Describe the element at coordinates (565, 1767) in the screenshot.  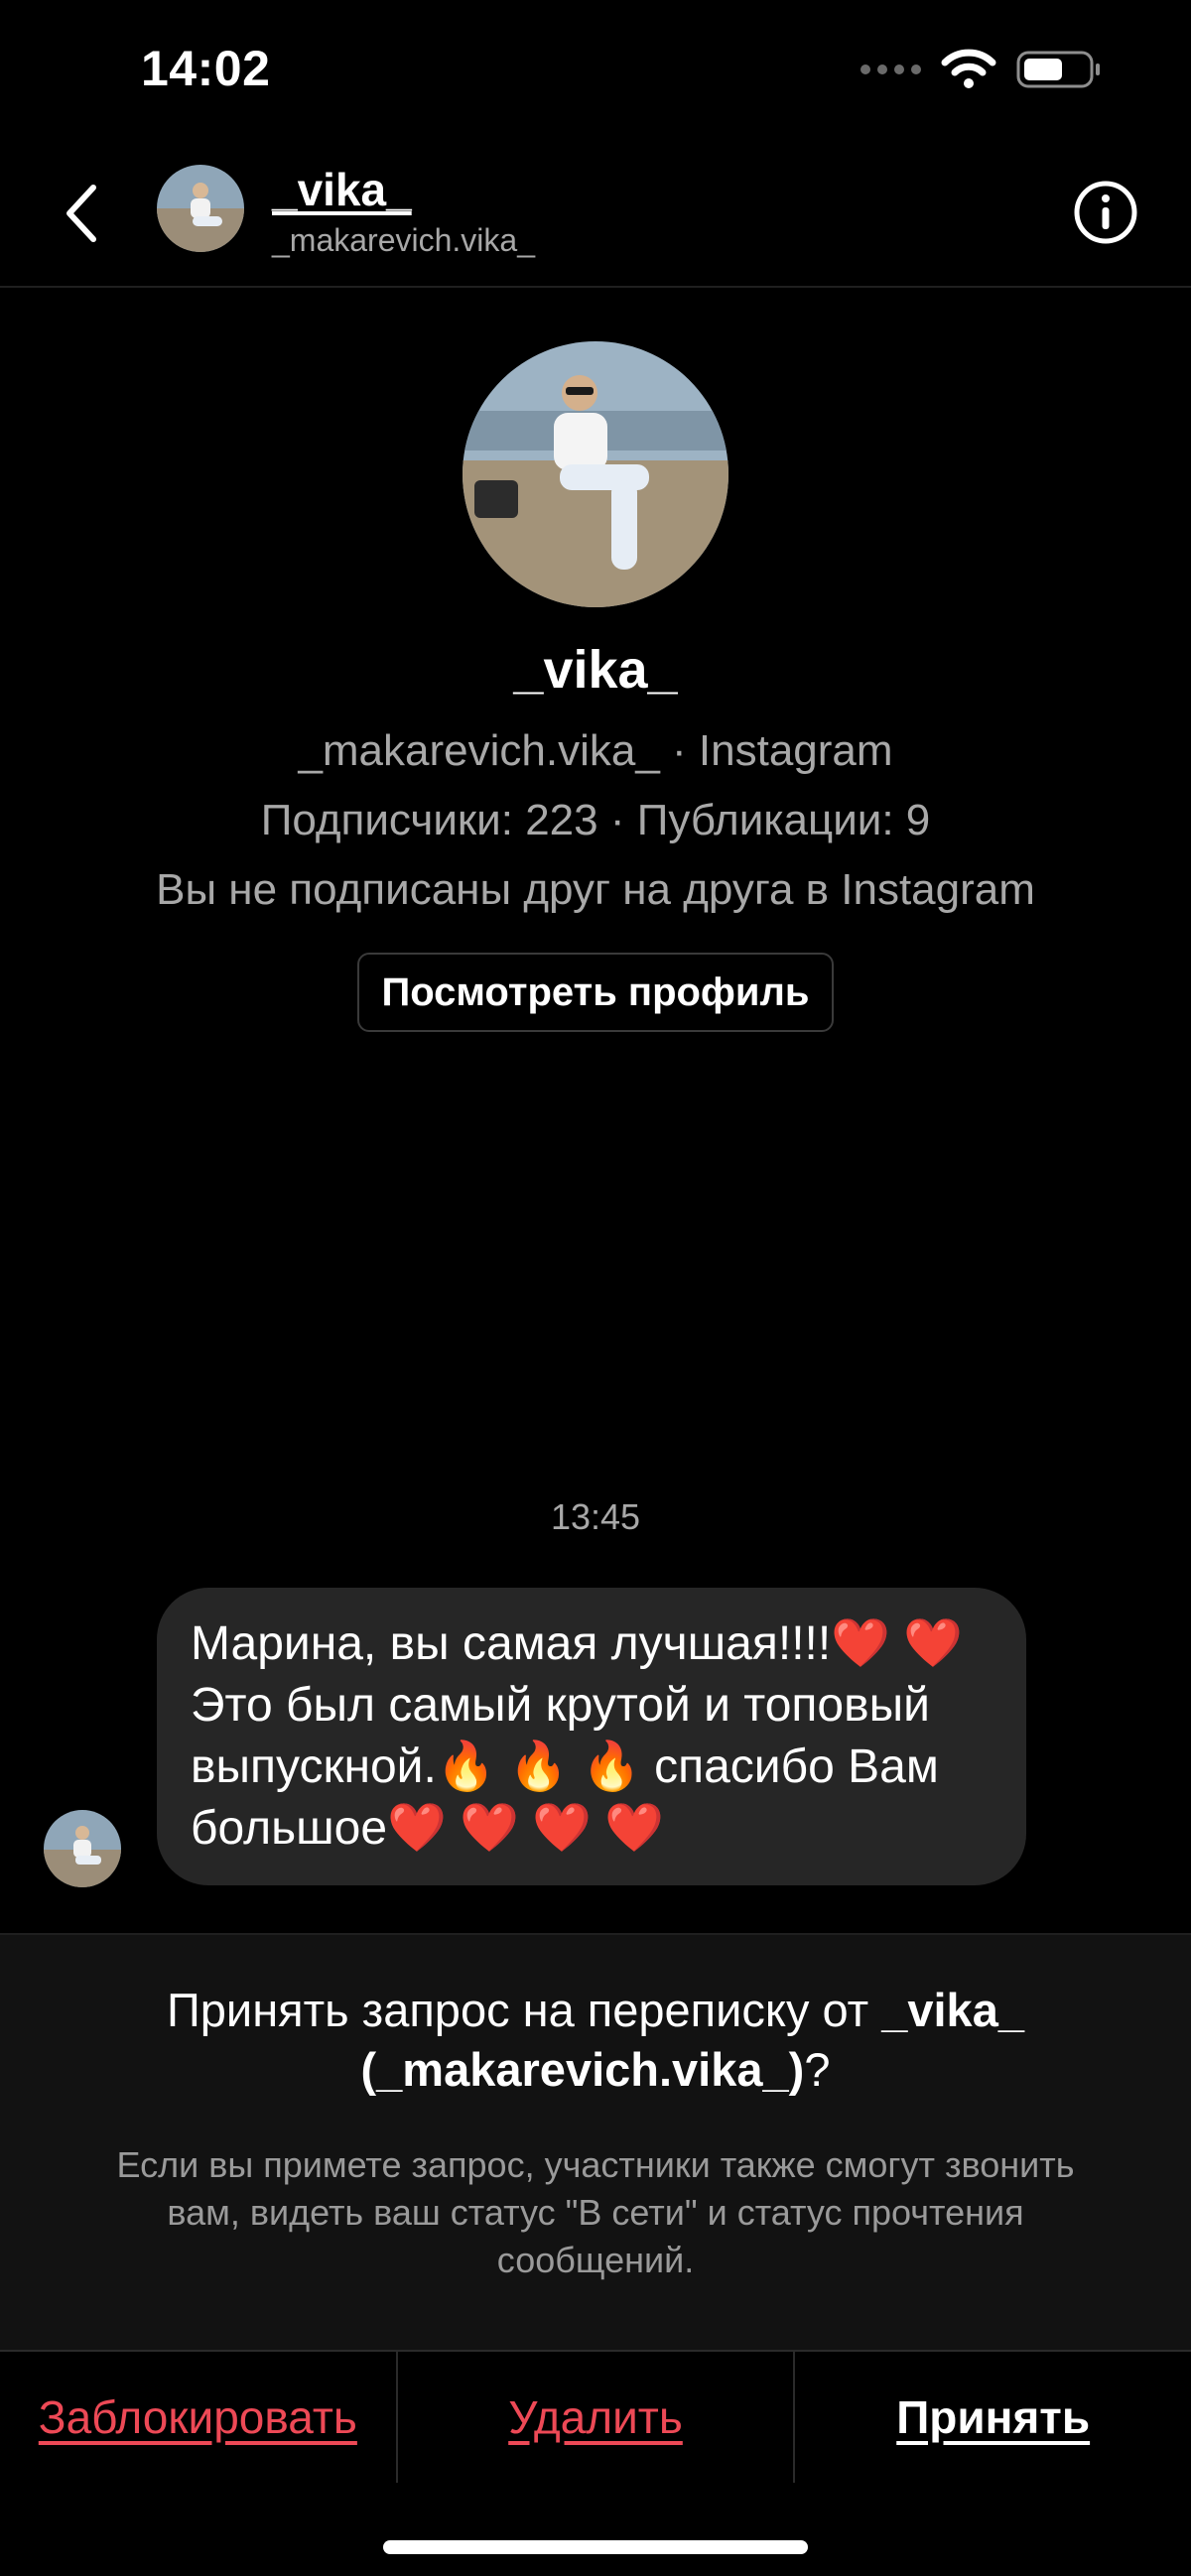
I see `message-text-line: выпускной.🔥 🔥 🔥 спасибо Вам` at that location.